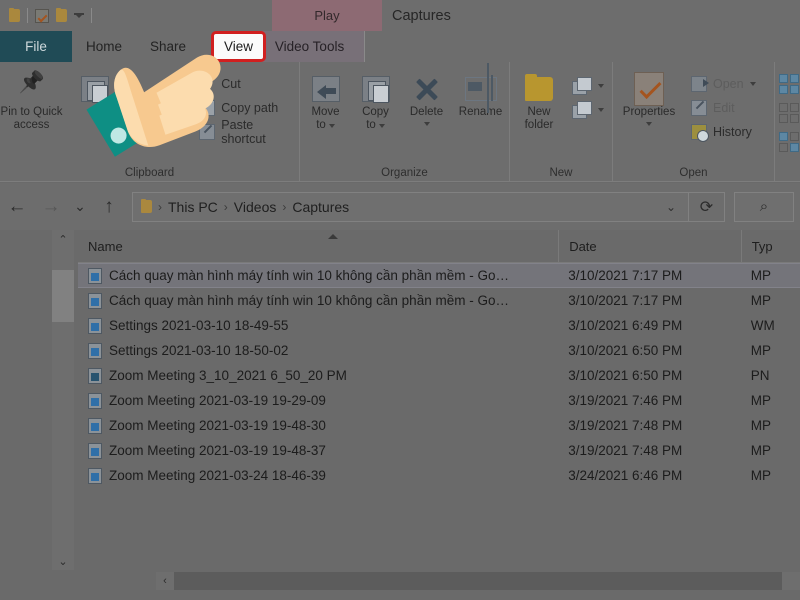 Image resolution: width=800 pixels, height=600 pixels. Describe the element at coordinates (333, 236) in the screenshot. I see `sort-ascending-icon` at that location.